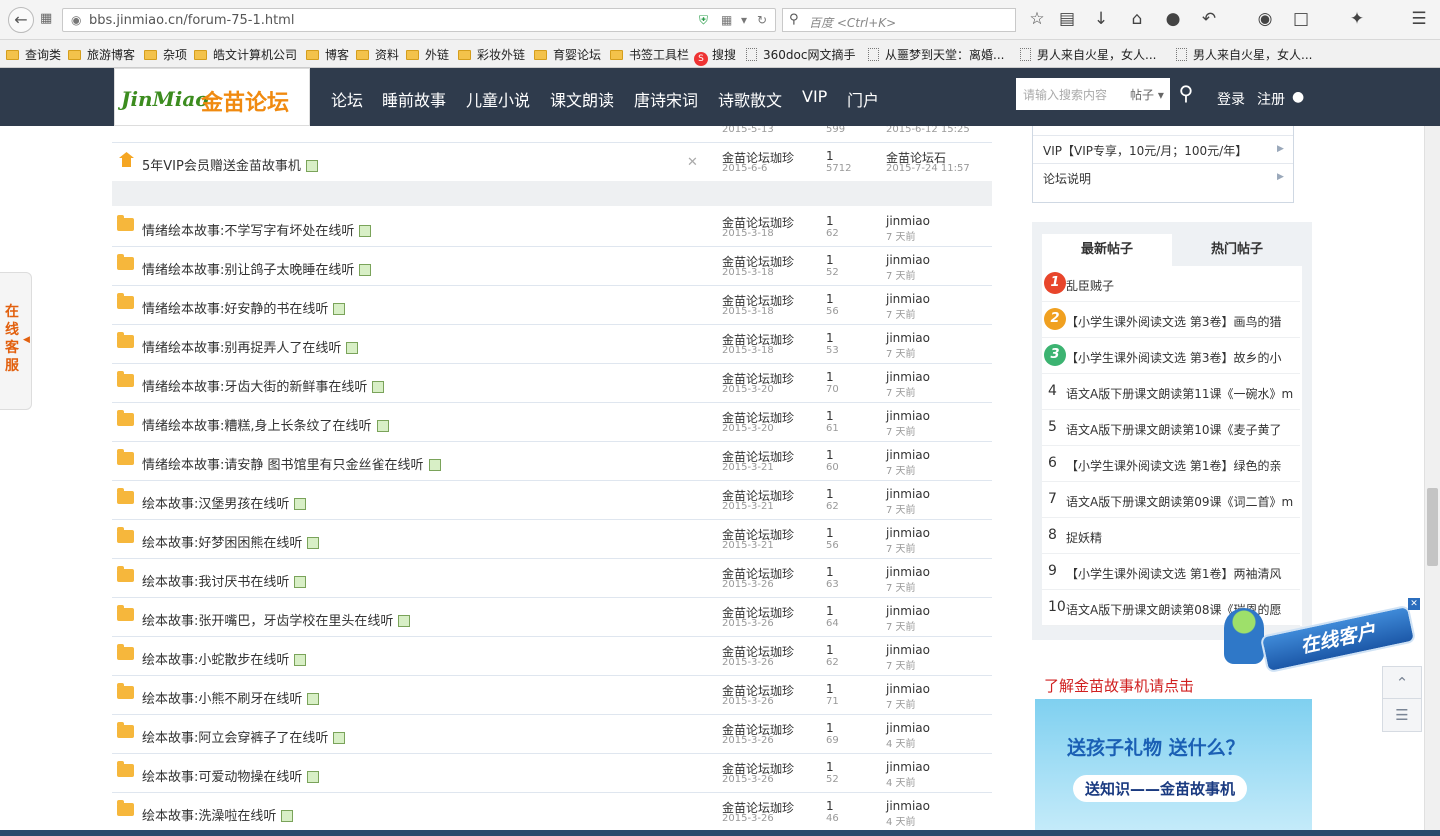  What do you see at coordinates (498, 99) in the screenshot?
I see `nav-children-novels: 儿童小说` at bounding box center [498, 99].